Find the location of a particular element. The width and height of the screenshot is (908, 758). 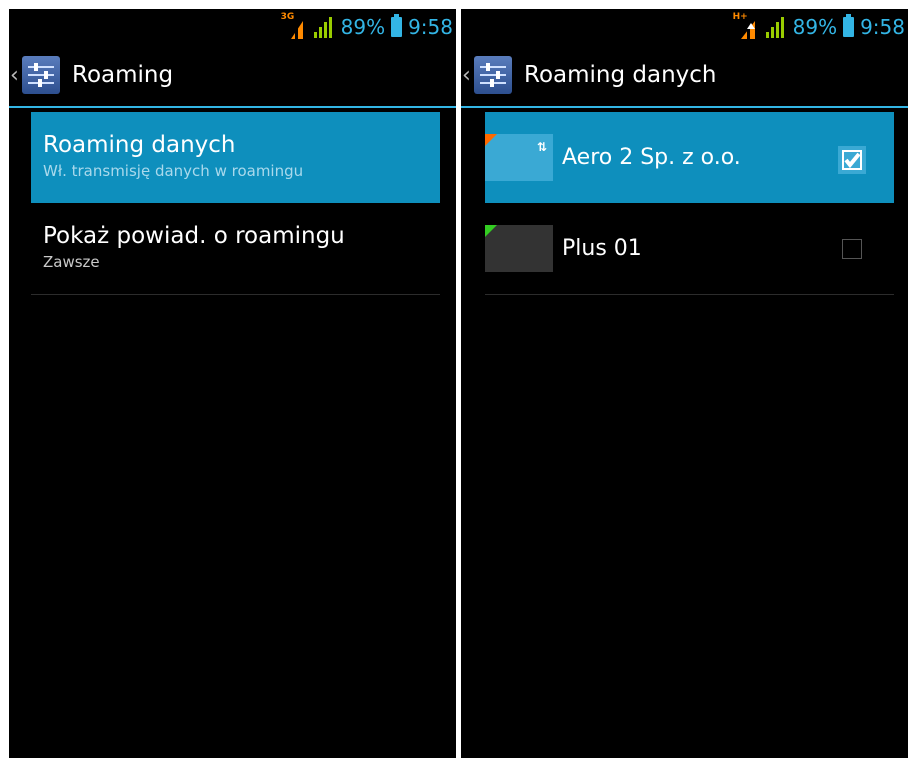

operator-item-plus: Plus 01 is located at coordinates (689, 248).